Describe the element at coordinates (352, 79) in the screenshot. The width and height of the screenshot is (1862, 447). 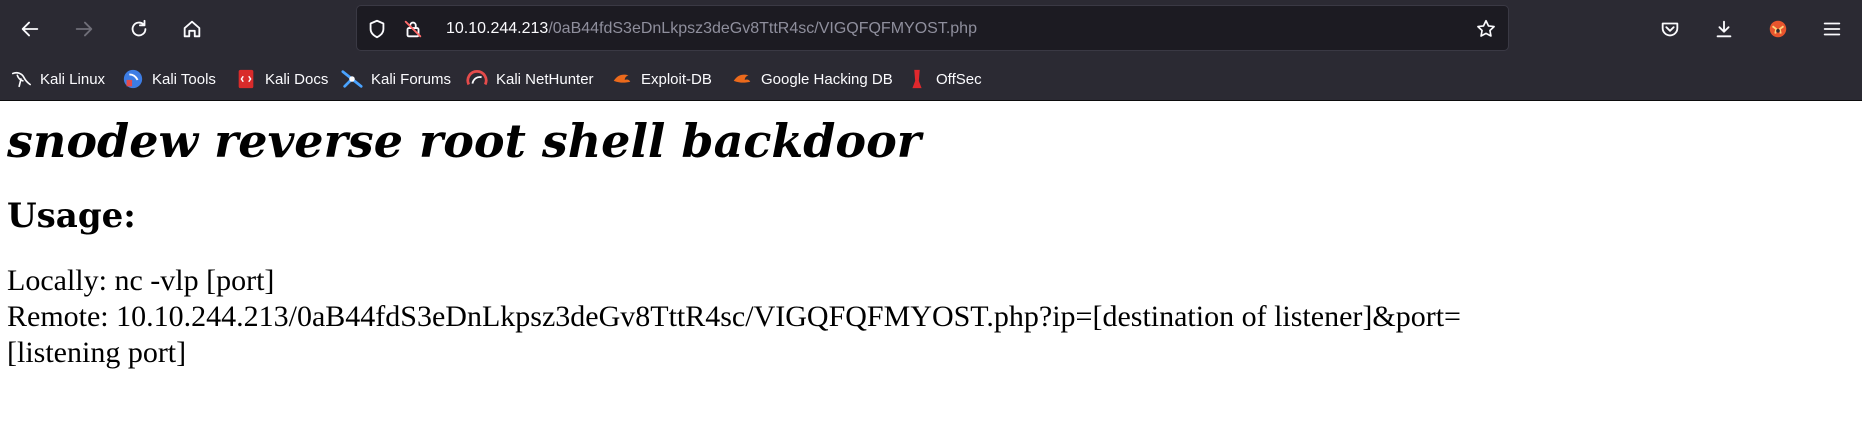
I see `kali-forums-icon` at that location.